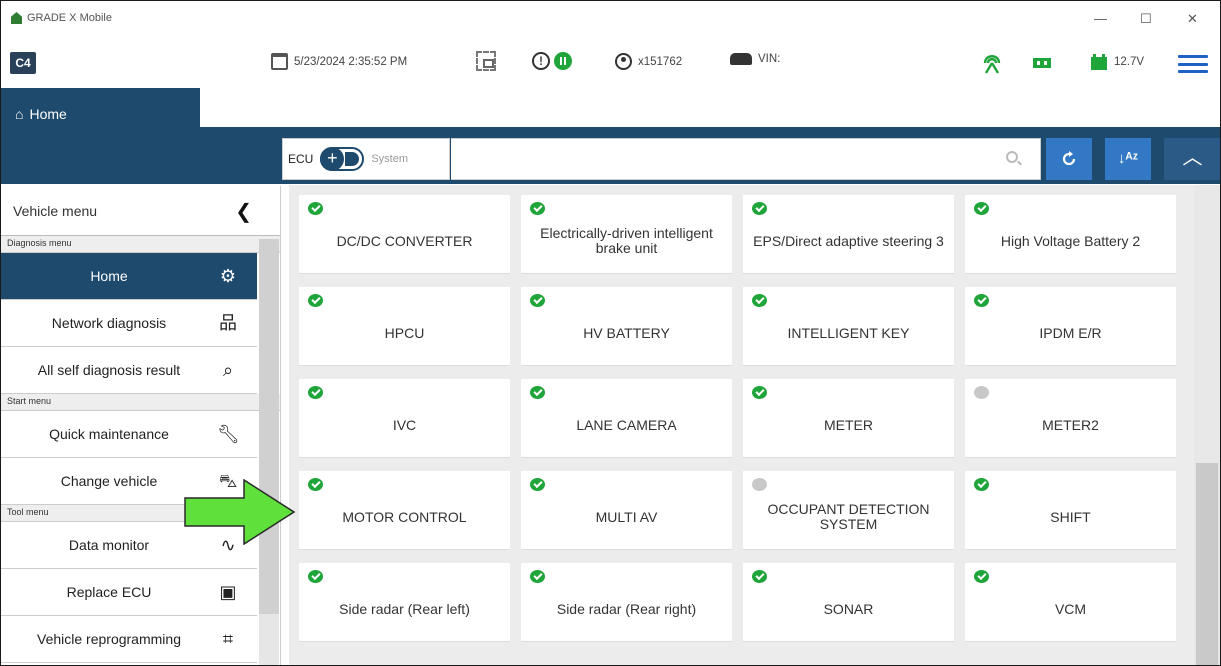 This screenshot has height=666, width=1221. Describe the element at coordinates (404, 418) in the screenshot. I see `ecu-card: IVC` at that location.